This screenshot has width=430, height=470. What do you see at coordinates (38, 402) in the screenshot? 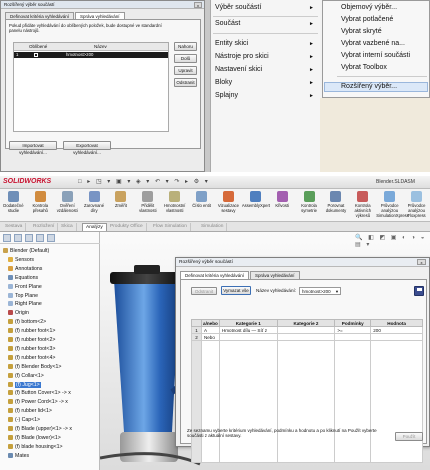
I see `tree-item: (f) Power Cord<1> -> x` at bounding box center [38, 402].